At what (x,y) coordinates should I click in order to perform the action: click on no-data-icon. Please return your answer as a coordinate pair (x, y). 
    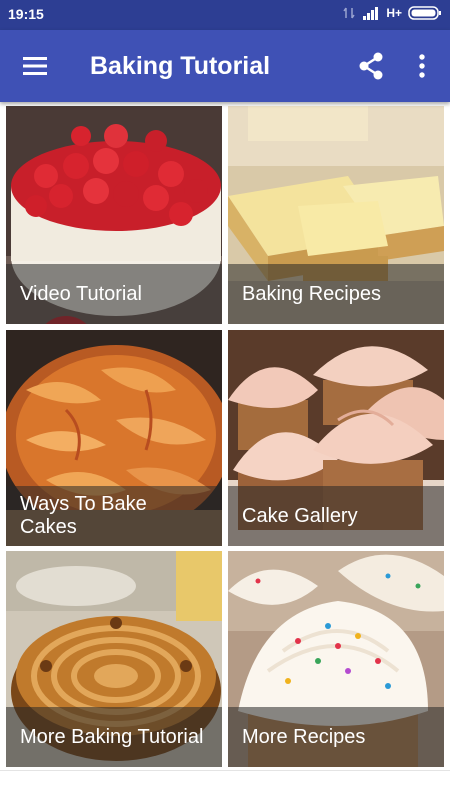
    Looking at the image, I should click on (349, 13).